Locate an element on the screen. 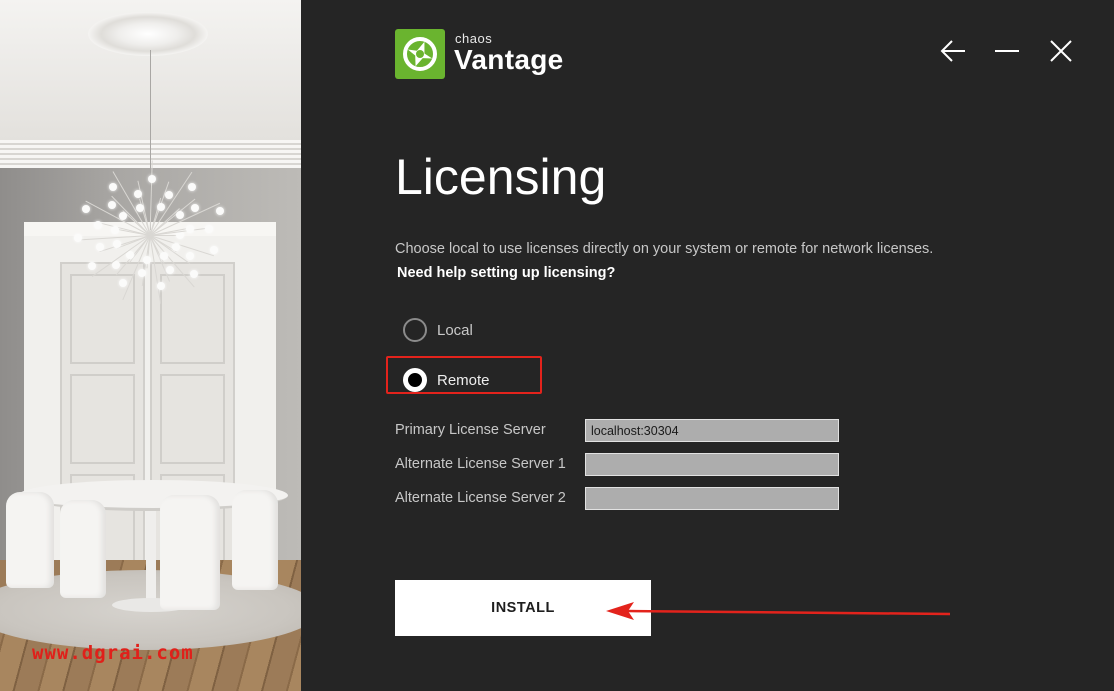  radio-remote-circle is located at coordinates (415, 380).